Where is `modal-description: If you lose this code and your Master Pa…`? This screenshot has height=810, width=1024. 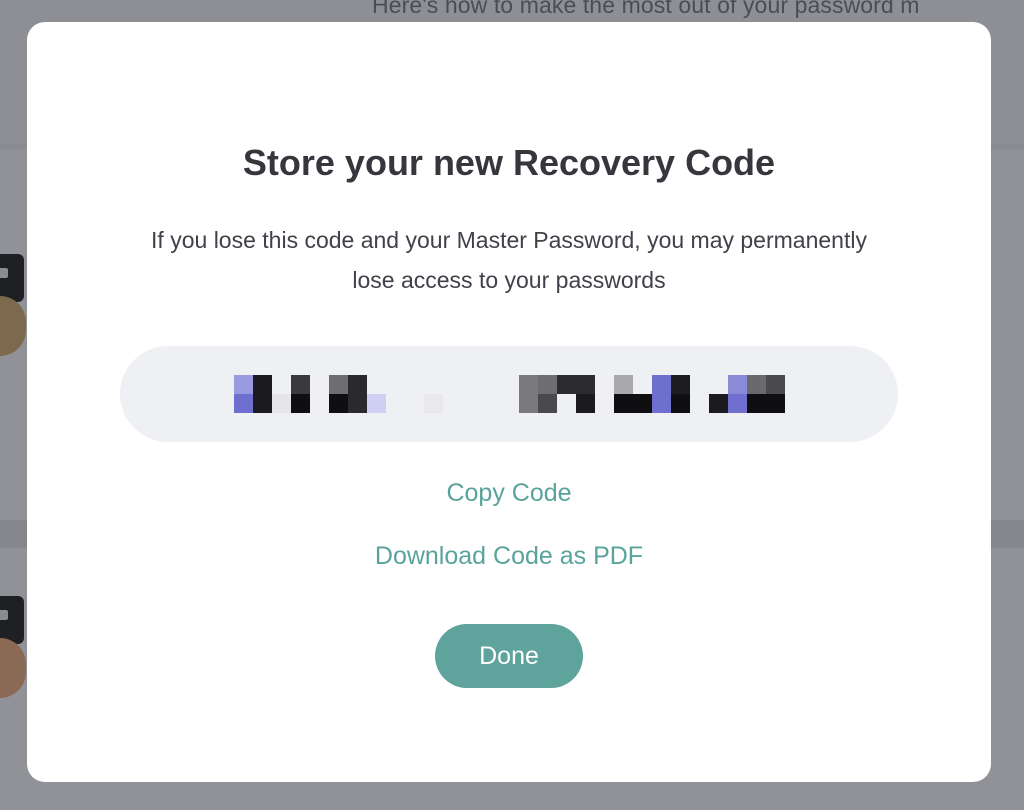
modal-description: If you lose this code and your Master Pa… is located at coordinates (509, 260).